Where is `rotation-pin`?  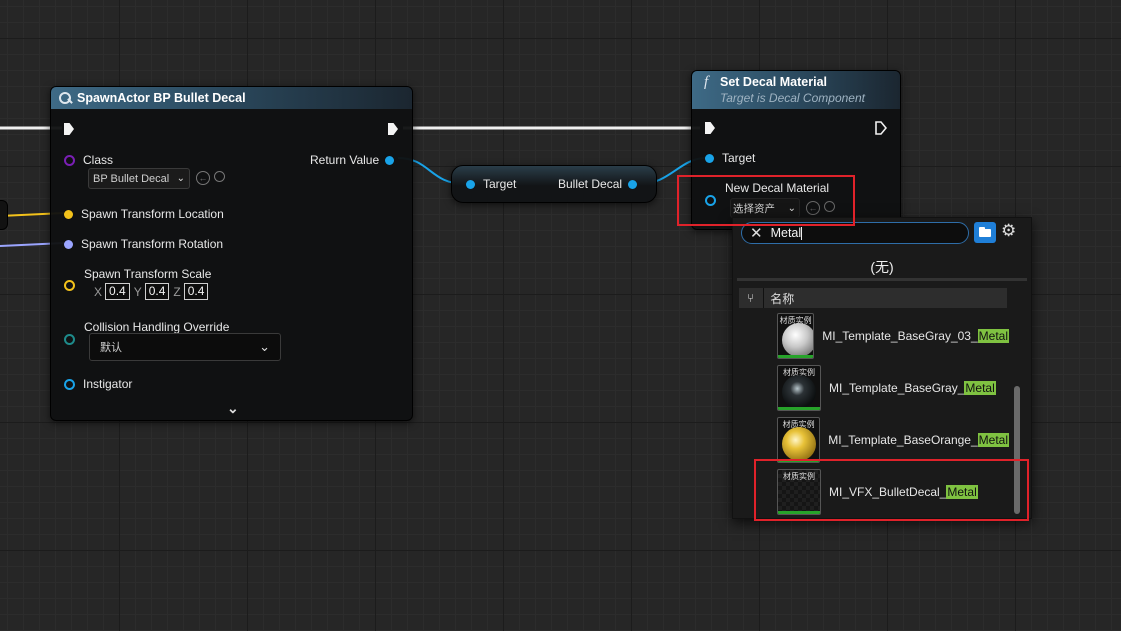
rotation-pin is located at coordinates (68, 244).